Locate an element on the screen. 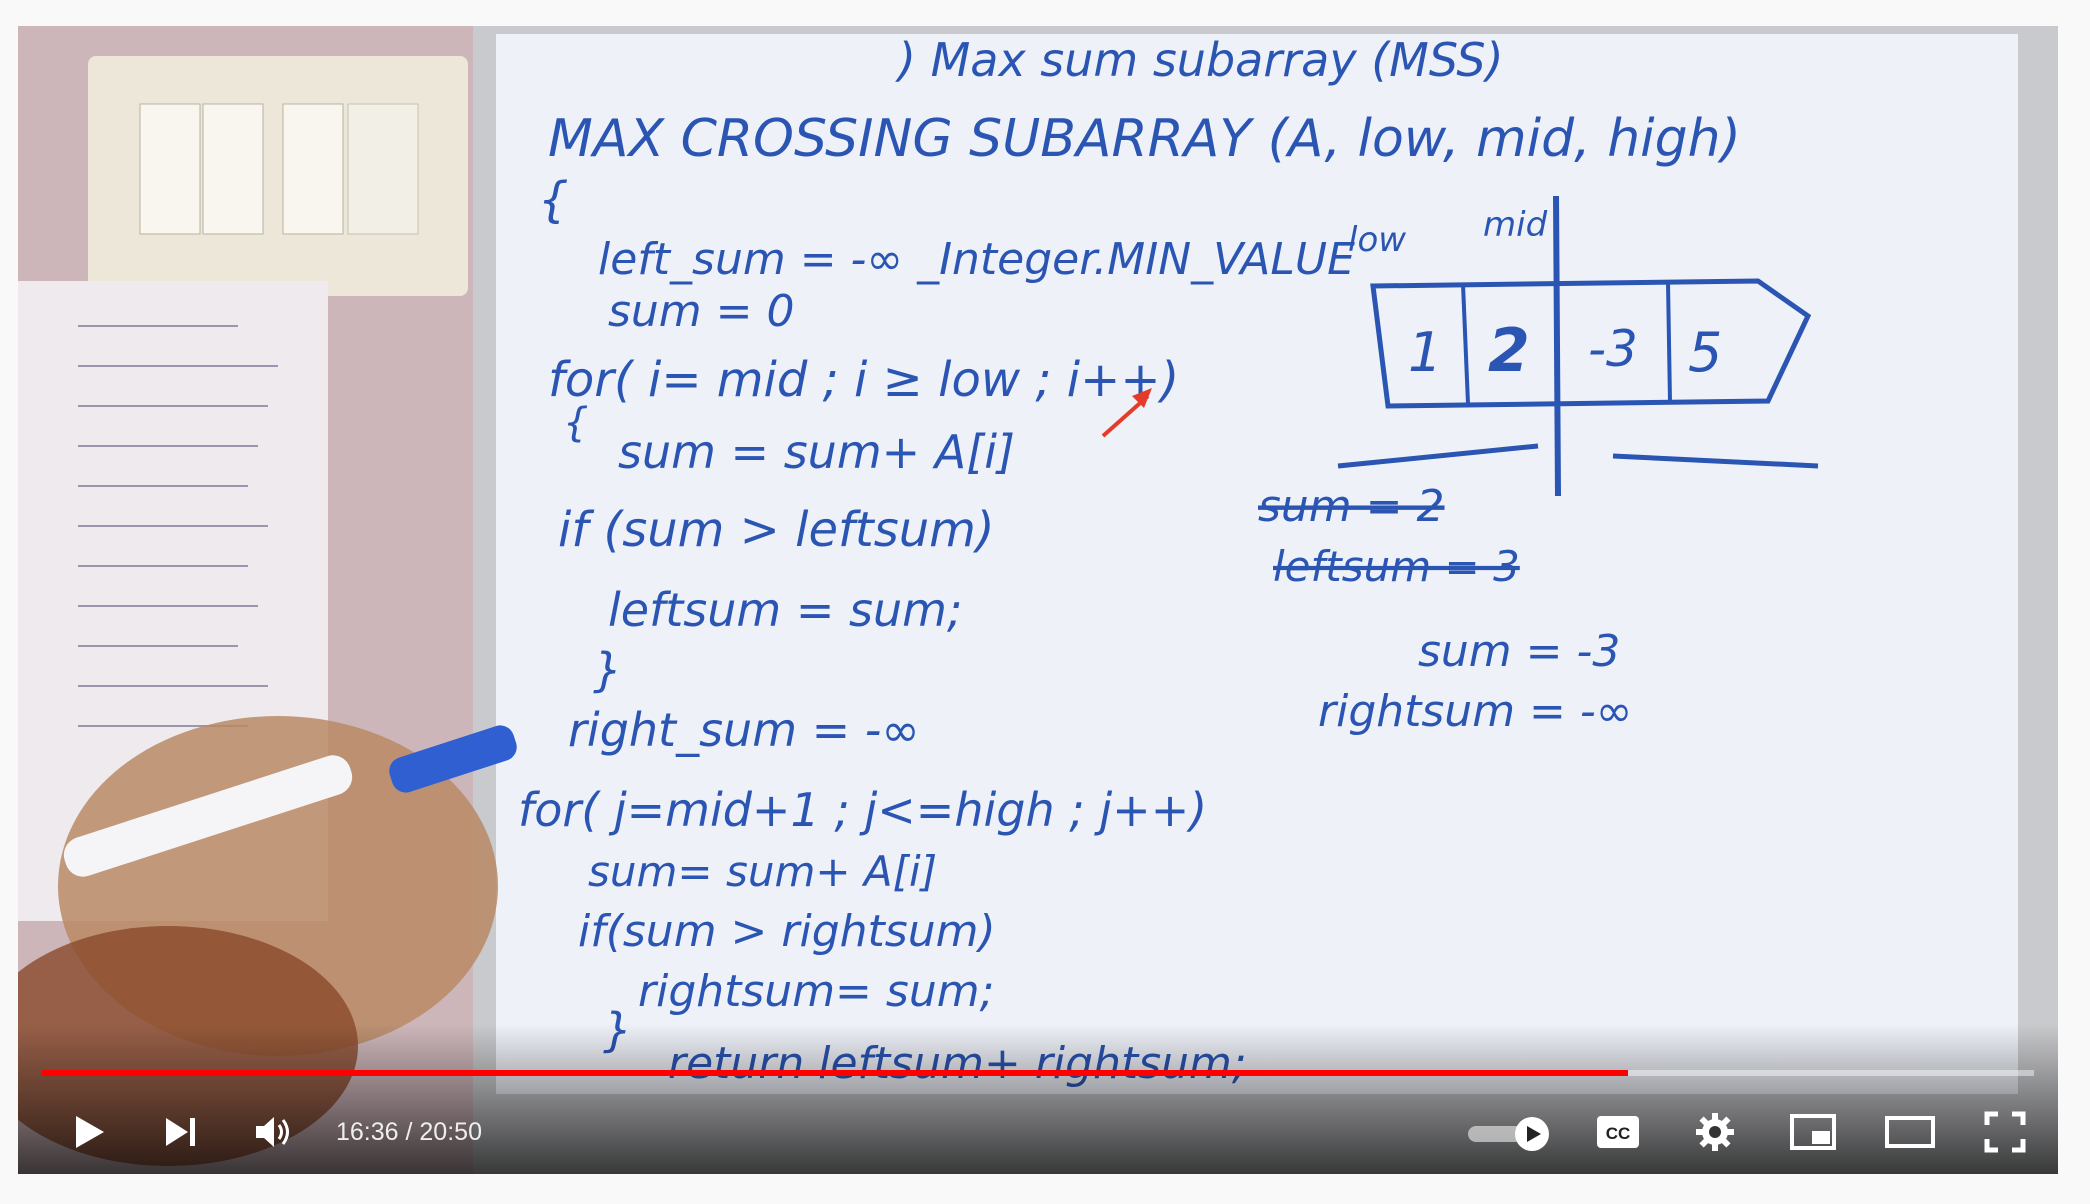 The image size is (2090, 1204). volume-button is located at coordinates (274, 1132).